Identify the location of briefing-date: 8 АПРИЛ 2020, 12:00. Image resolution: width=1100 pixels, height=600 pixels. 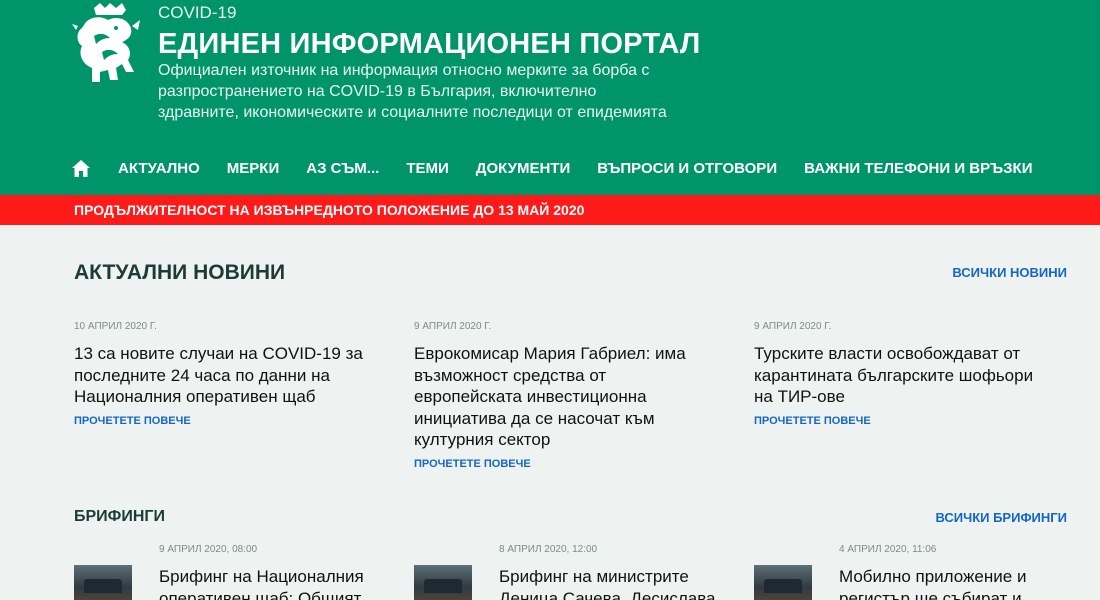
(548, 549).